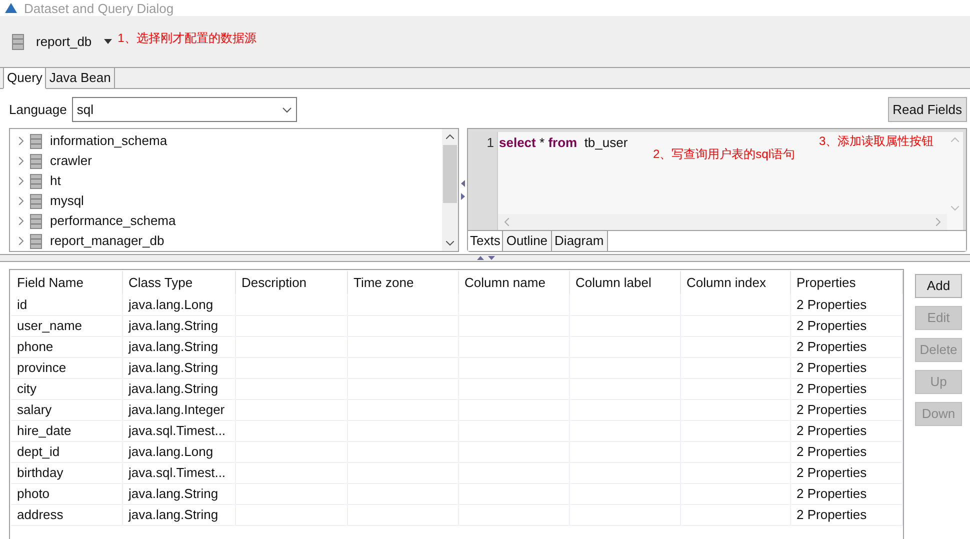  I want to click on column-header: Properties, so click(846, 282).